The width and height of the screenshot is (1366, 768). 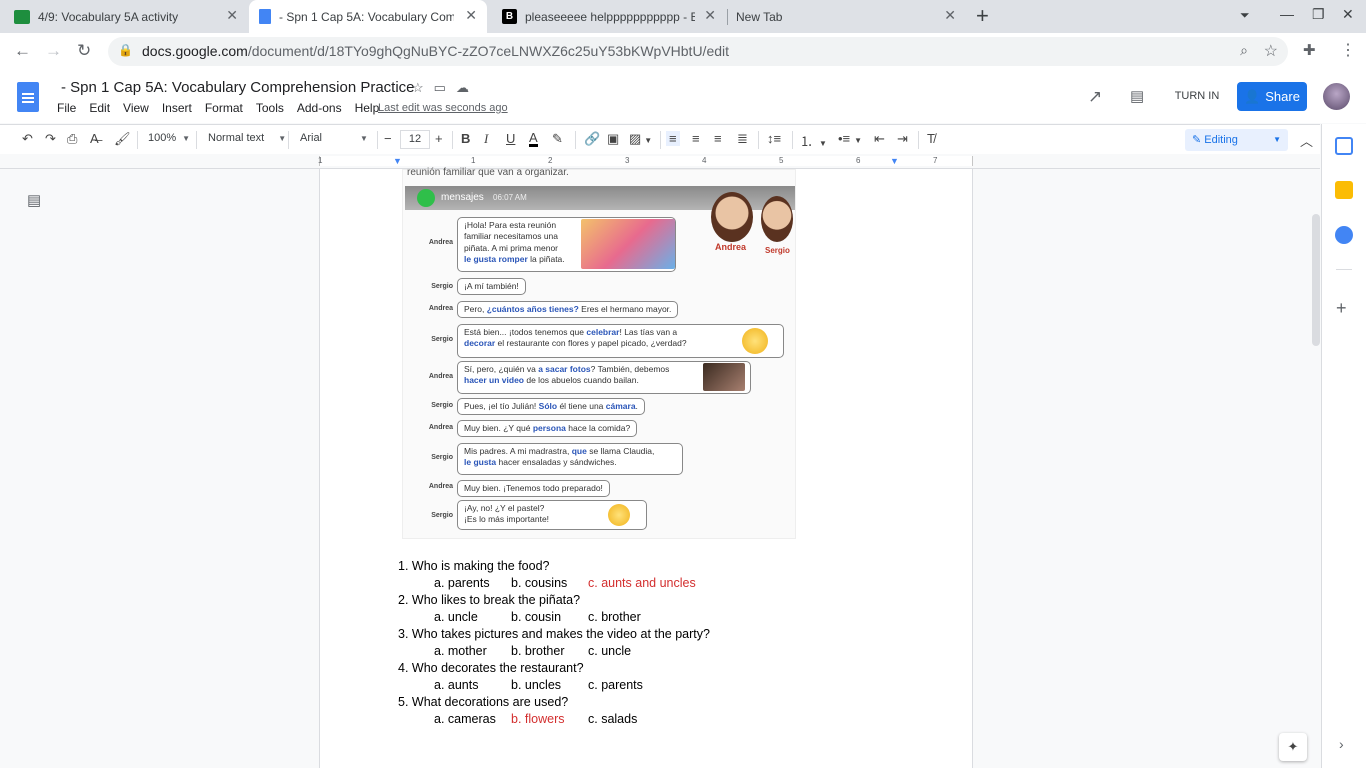 What do you see at coordinates (34, 200) in the screenshot?
I see `document-outline-icon: ▤` at bounding box center [34, 200].